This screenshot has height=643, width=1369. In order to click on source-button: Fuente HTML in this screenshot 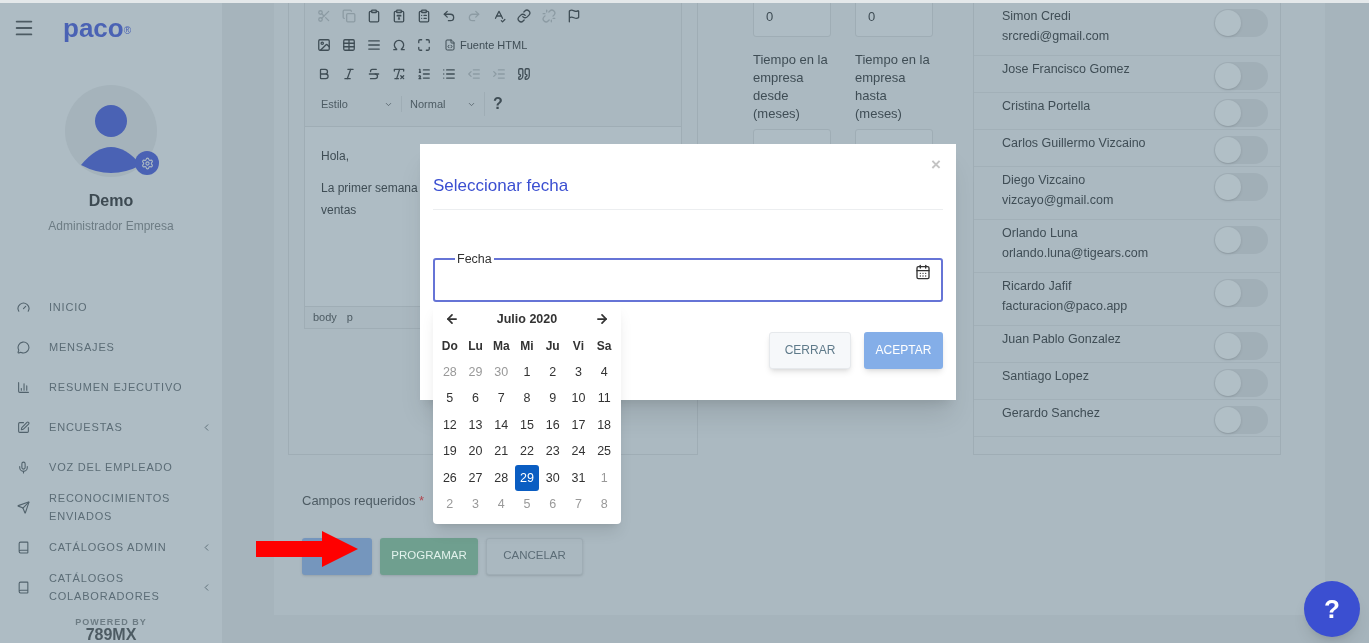, I will do `click(486, 45)`.